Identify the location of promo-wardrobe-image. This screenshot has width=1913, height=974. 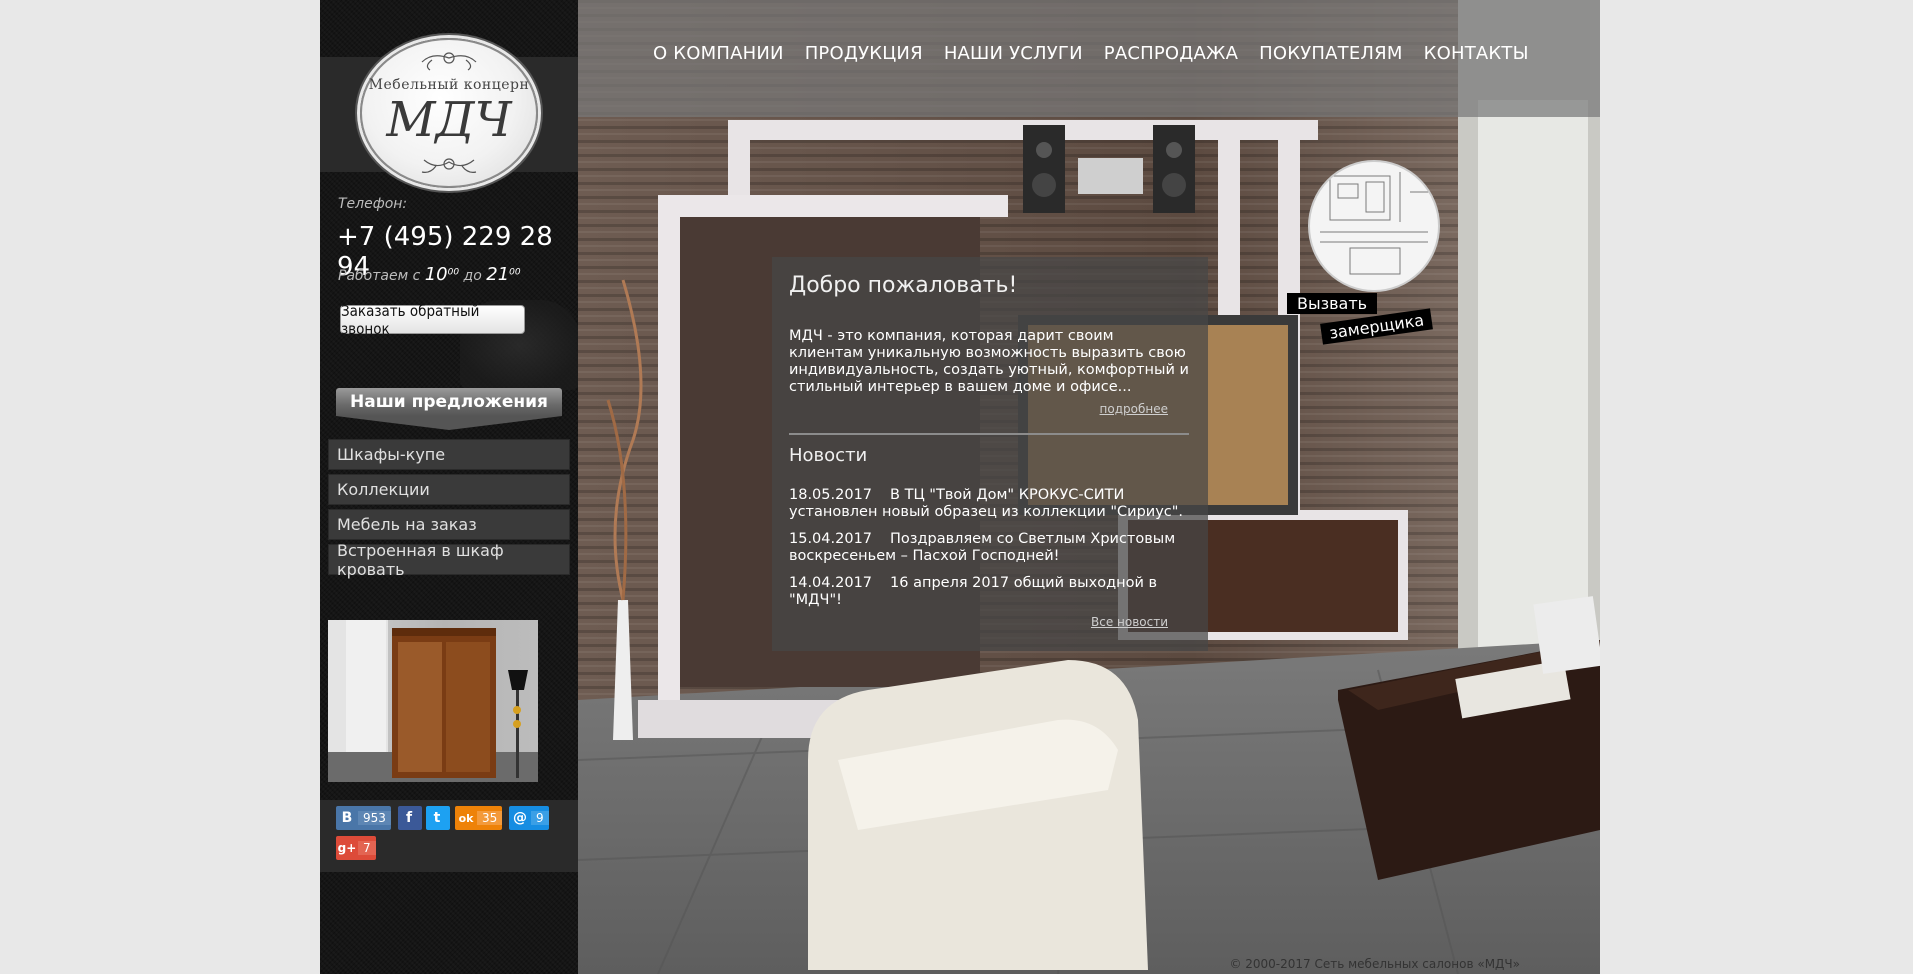
(433, 701).